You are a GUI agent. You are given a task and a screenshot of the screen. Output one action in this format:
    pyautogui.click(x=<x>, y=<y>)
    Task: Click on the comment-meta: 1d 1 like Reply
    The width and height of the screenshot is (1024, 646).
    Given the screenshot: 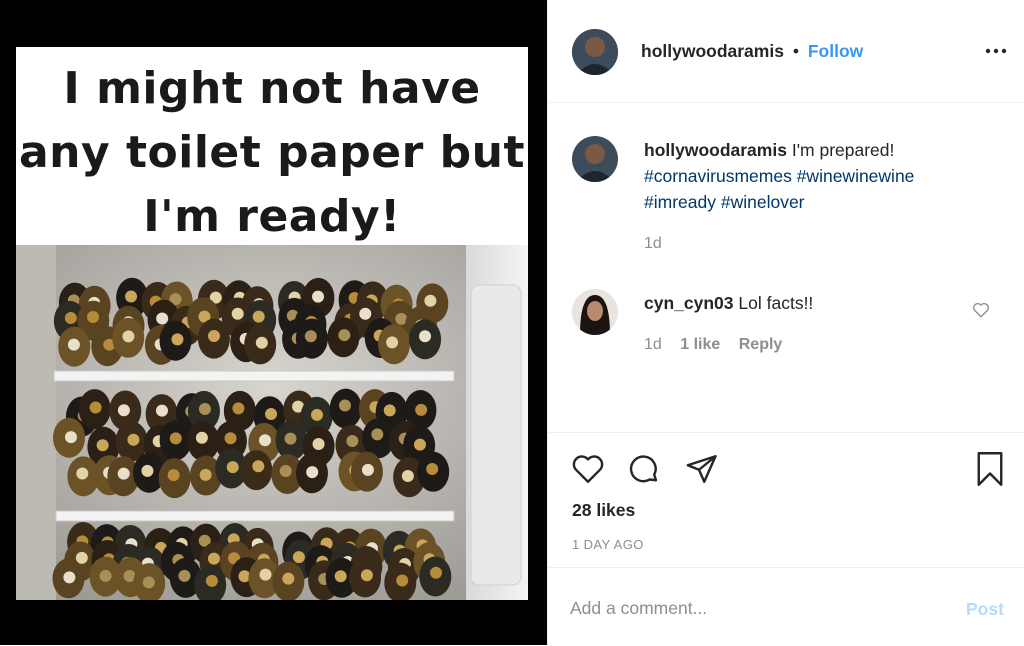 What is the action you would take?
    pyautogui.click(x=713, y=345)
    